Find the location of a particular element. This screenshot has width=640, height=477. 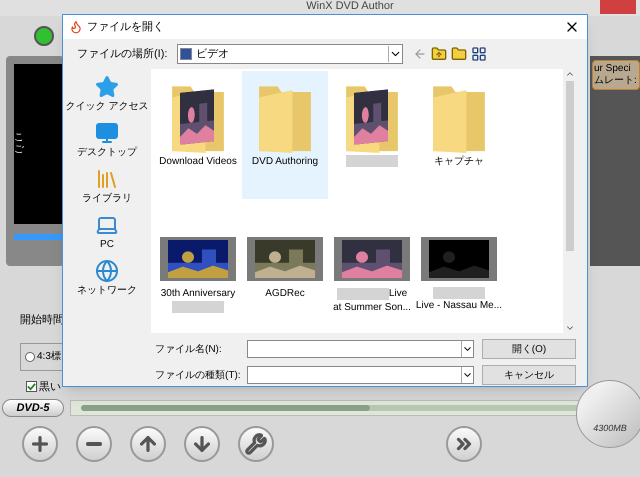

view-menu-icon is located at coordinates (479, 54).